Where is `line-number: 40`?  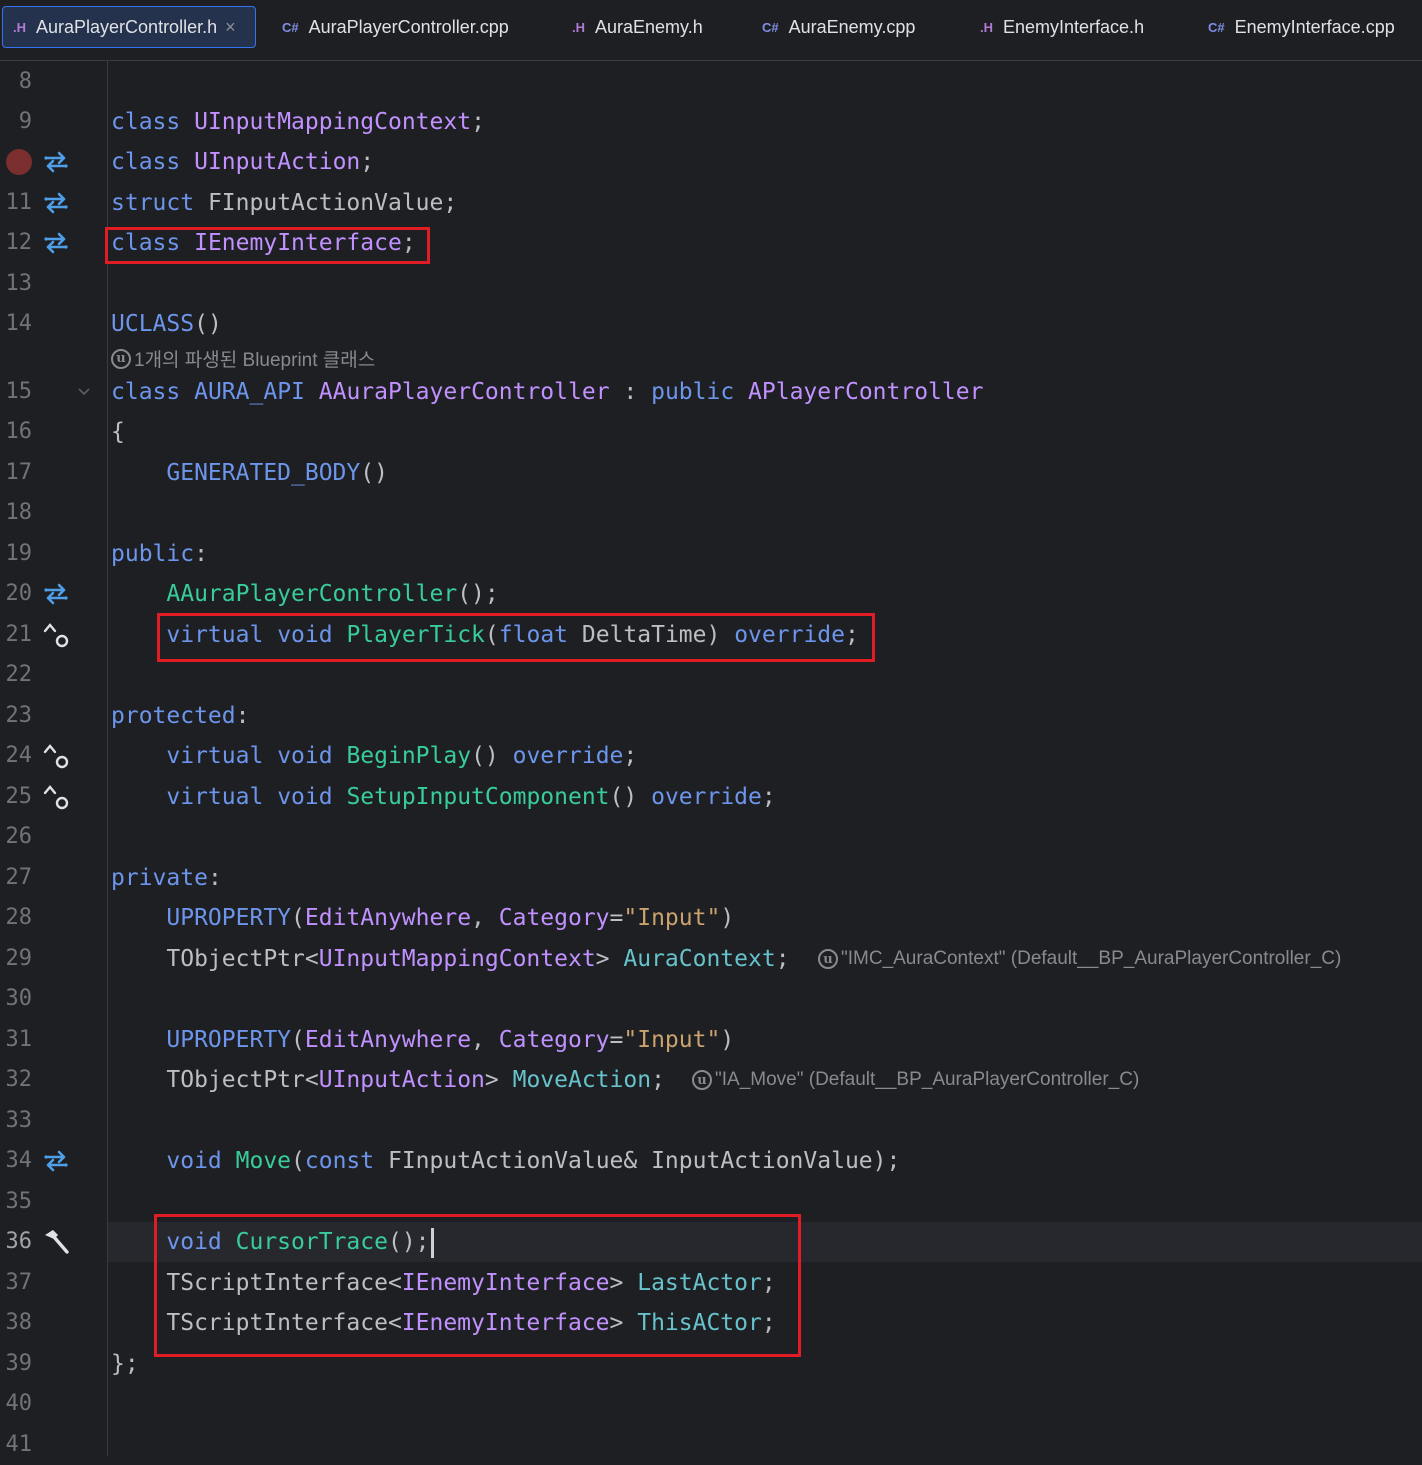 line-number: 40 is located at coordinates (16, 1404).